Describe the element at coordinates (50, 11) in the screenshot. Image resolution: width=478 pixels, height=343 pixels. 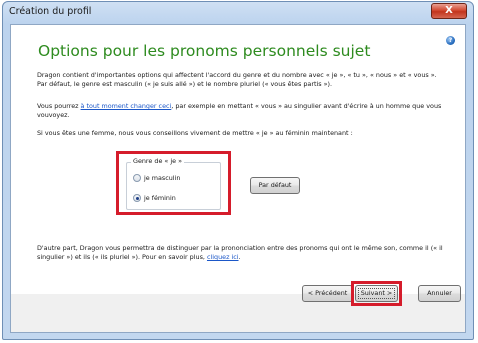
I see `window-title: Création du profil` at that location.